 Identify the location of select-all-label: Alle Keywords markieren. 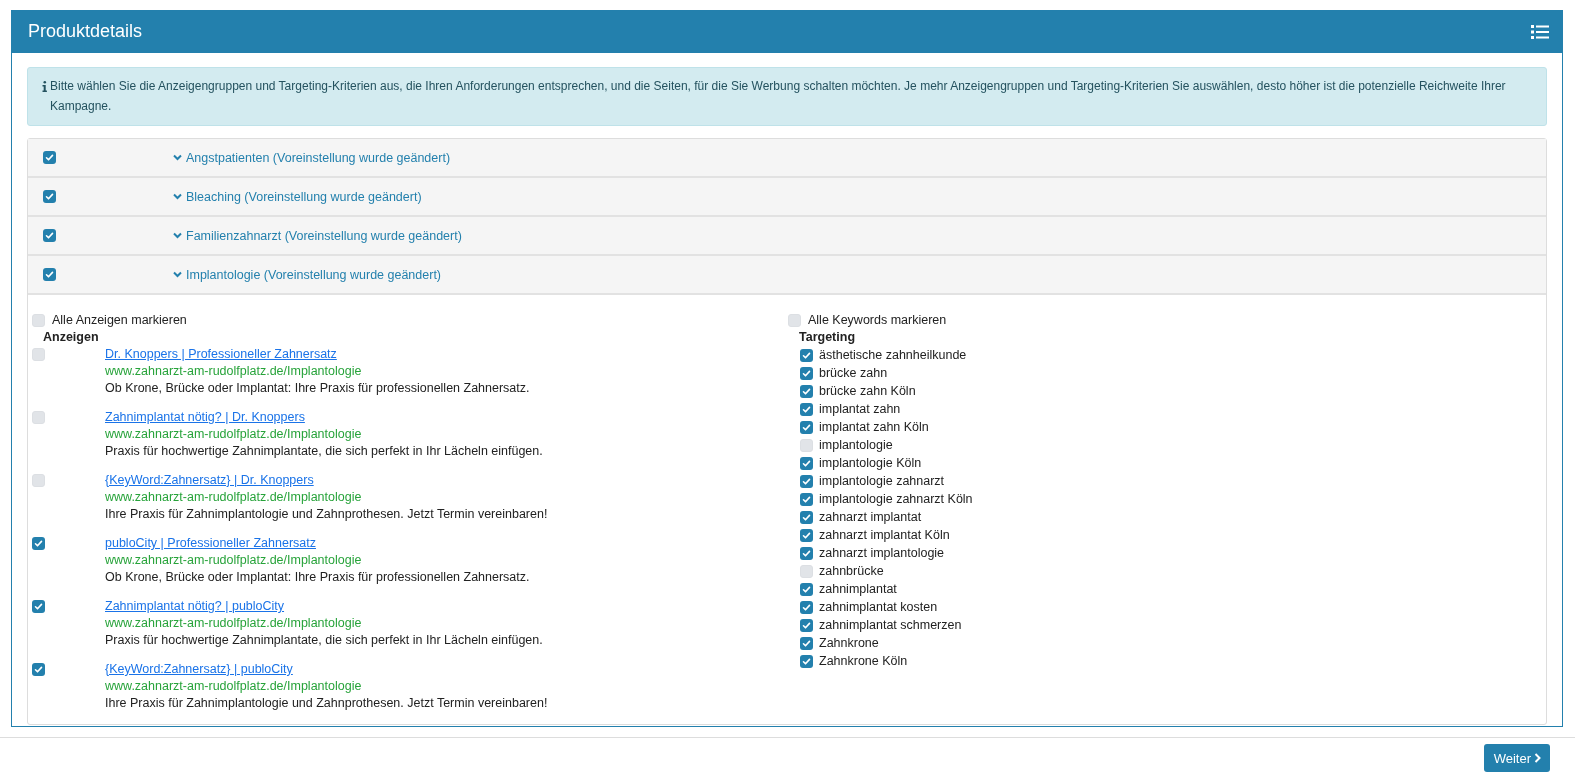
(877, 320).